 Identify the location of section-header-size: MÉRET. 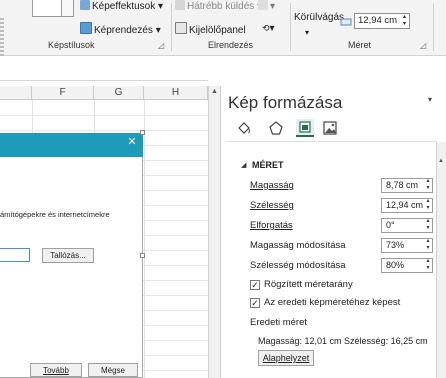
(268, 165).